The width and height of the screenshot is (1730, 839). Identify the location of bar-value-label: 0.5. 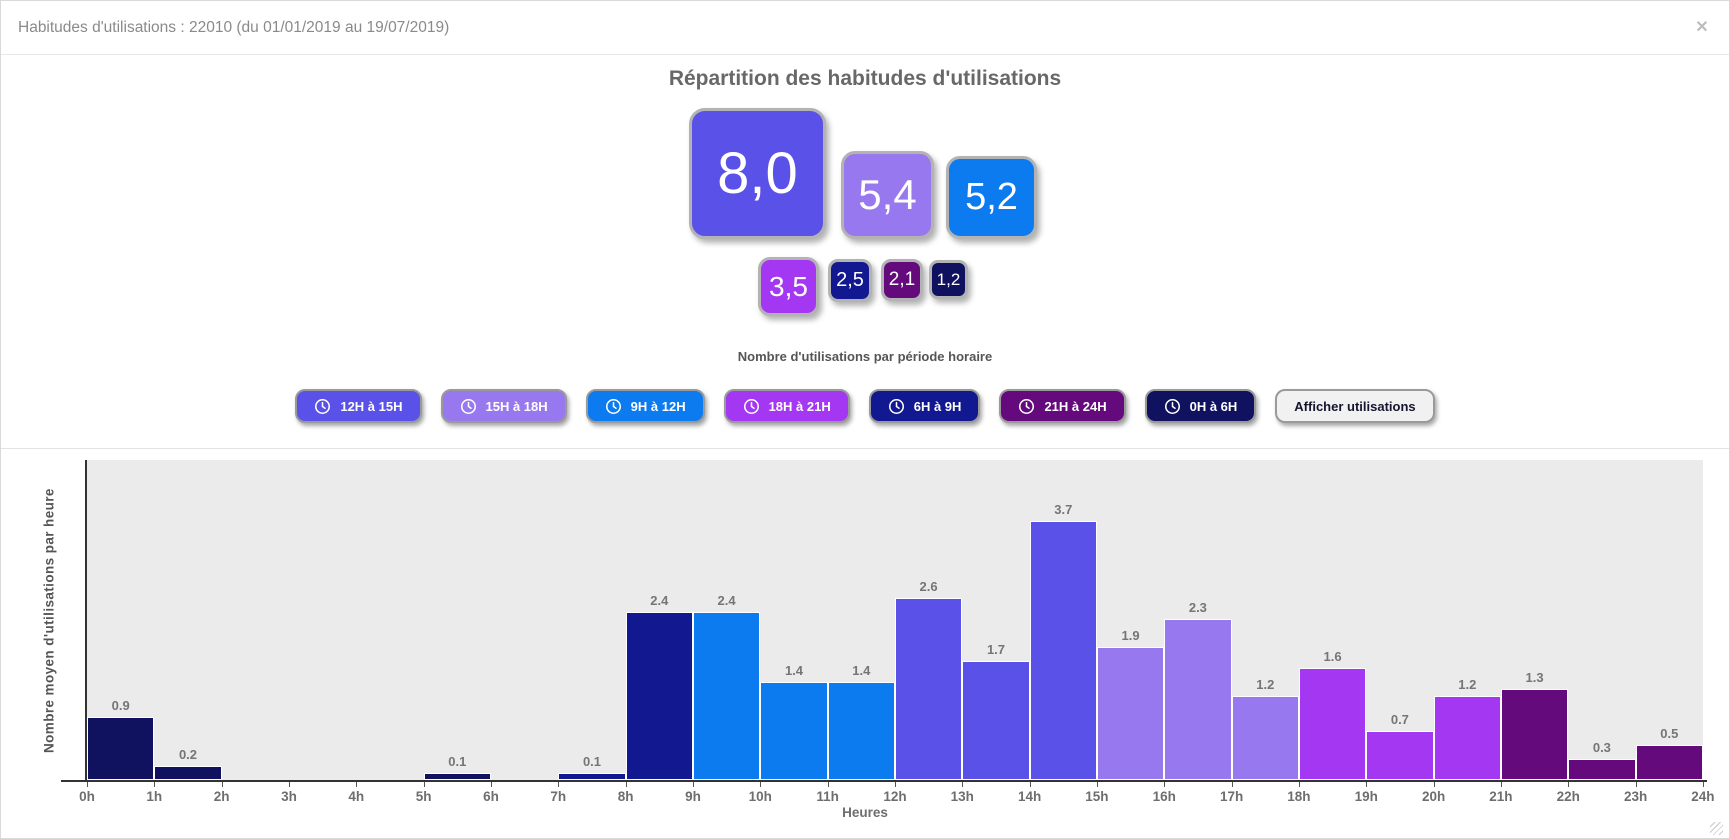
(1669, 733).